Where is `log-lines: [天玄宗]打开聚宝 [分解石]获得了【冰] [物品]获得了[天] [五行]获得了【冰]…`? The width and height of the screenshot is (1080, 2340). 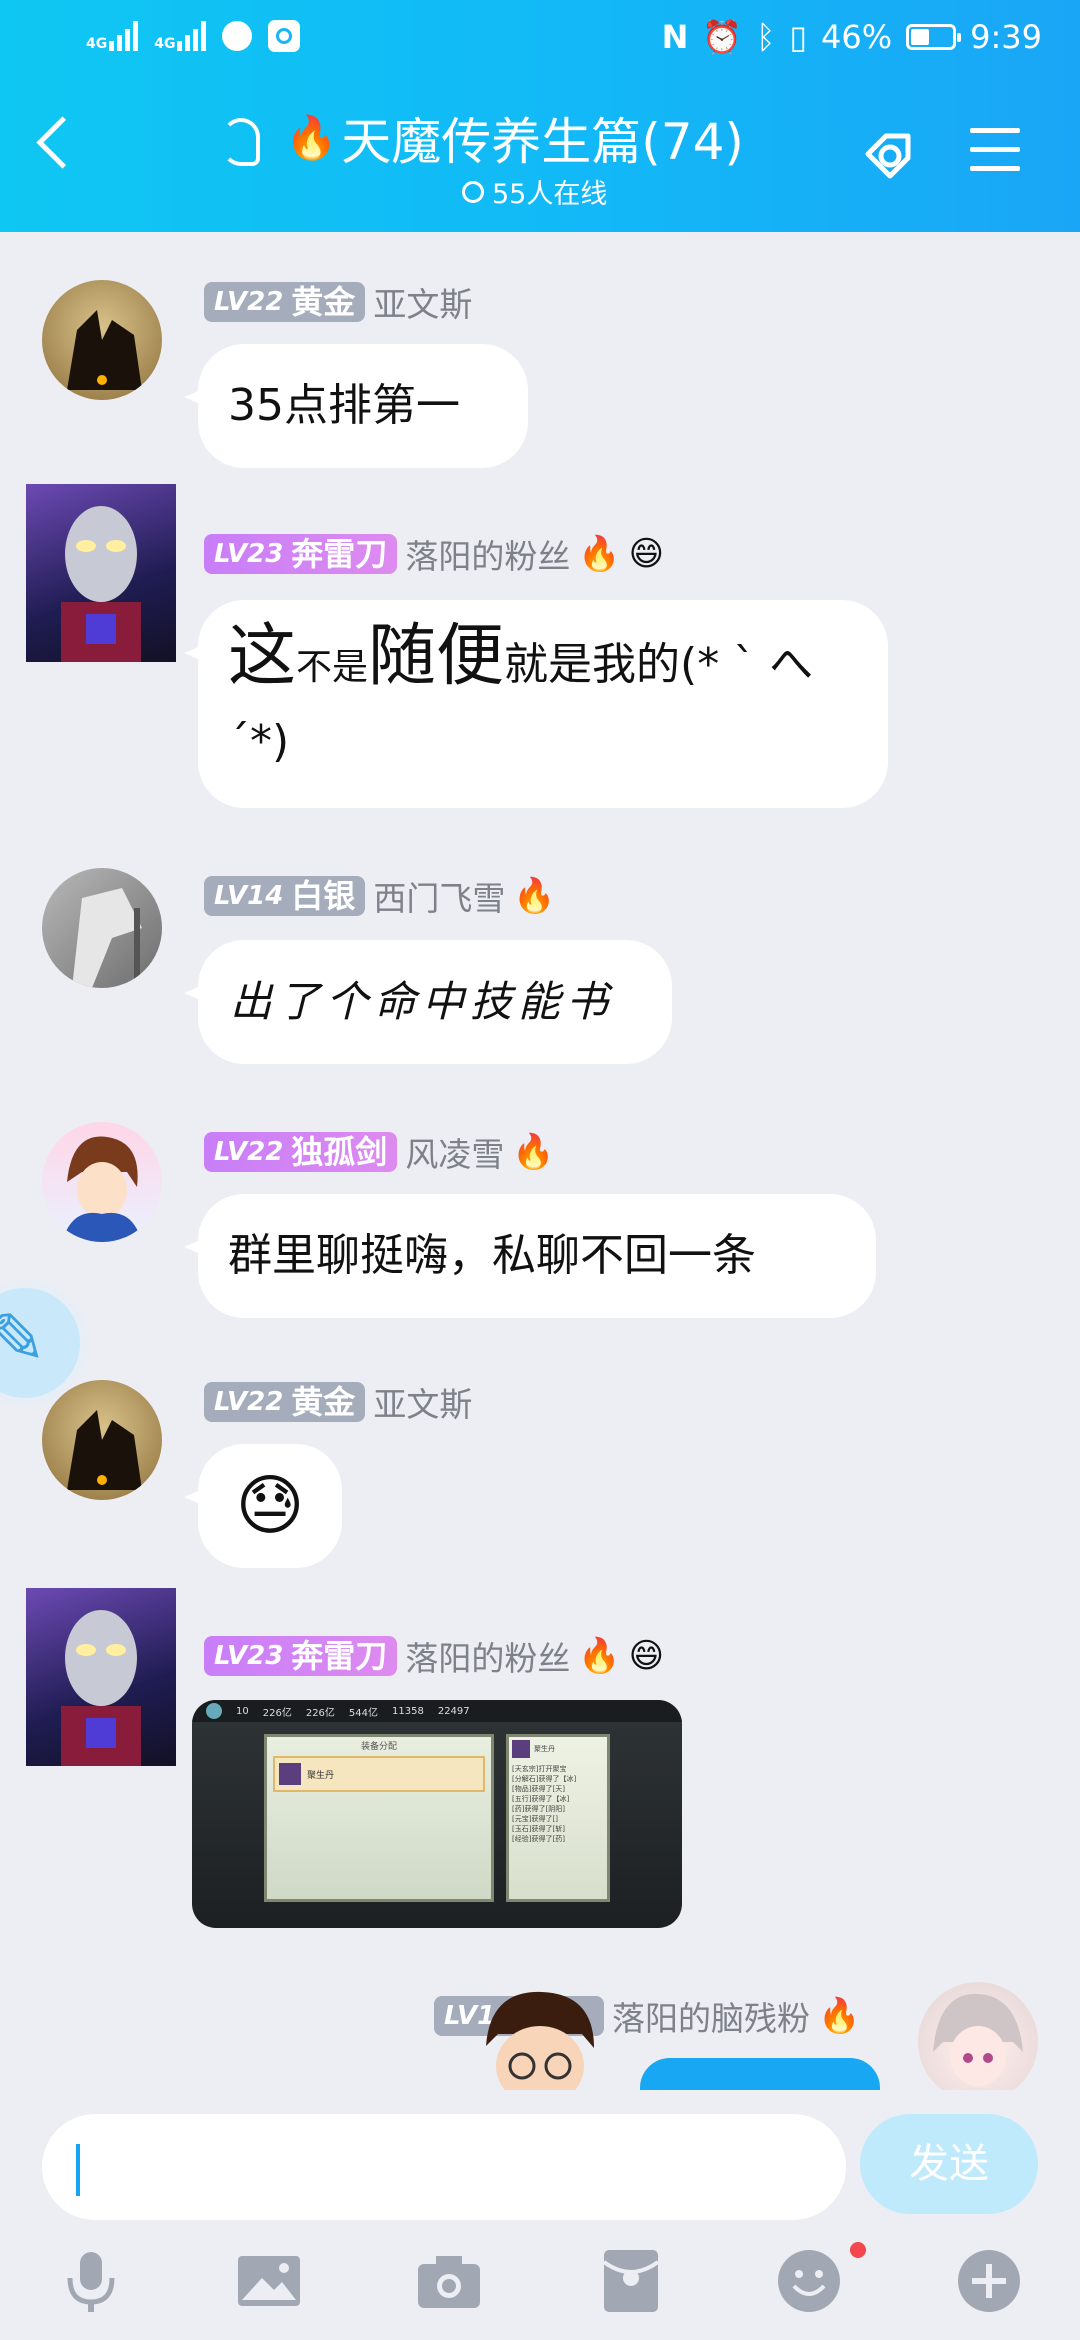 log-lines: [天玄宗]打开聚宝 [分解石]获得了【冰] [物品]获得了[天] [五行]获得了【冰]… is located at coordinates (558, 1804).